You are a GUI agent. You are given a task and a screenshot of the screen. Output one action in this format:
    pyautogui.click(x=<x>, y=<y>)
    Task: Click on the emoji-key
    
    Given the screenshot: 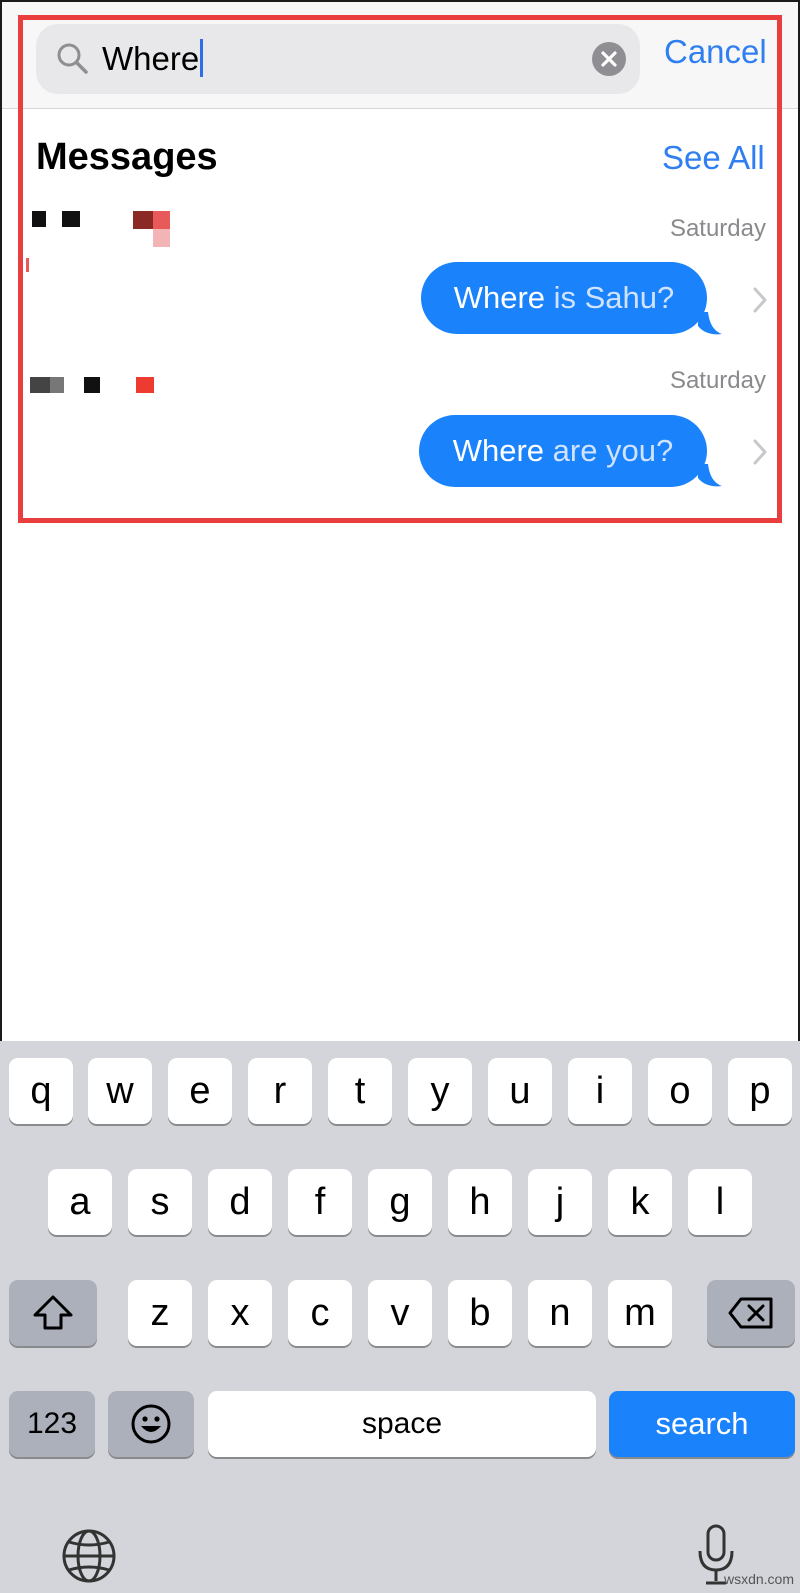 What is the action you would take?
    pyautogui.click(x=151, y=1424)
    